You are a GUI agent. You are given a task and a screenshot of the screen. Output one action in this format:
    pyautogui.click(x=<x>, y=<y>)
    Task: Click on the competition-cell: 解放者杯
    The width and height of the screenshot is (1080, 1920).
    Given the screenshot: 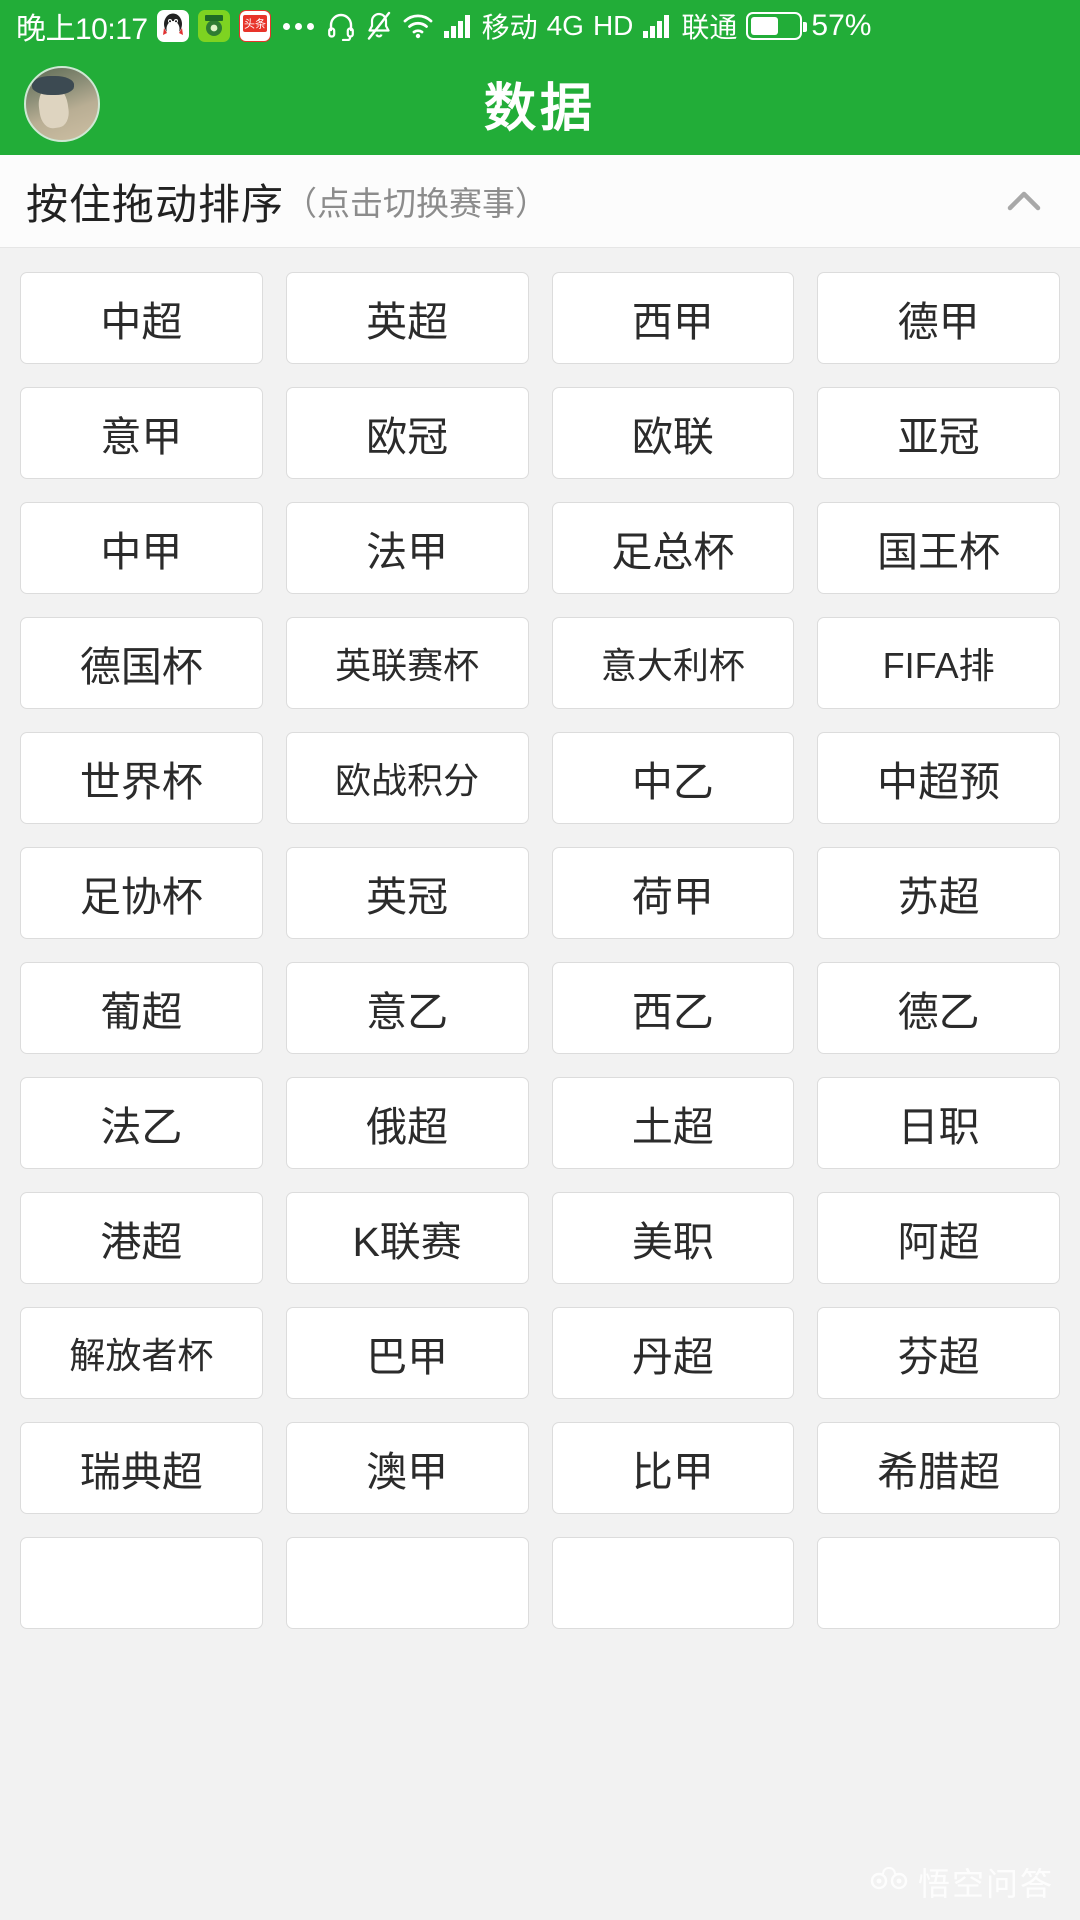 What is the action you would take?
    pyautogui.click(x=141, y=1353)
    